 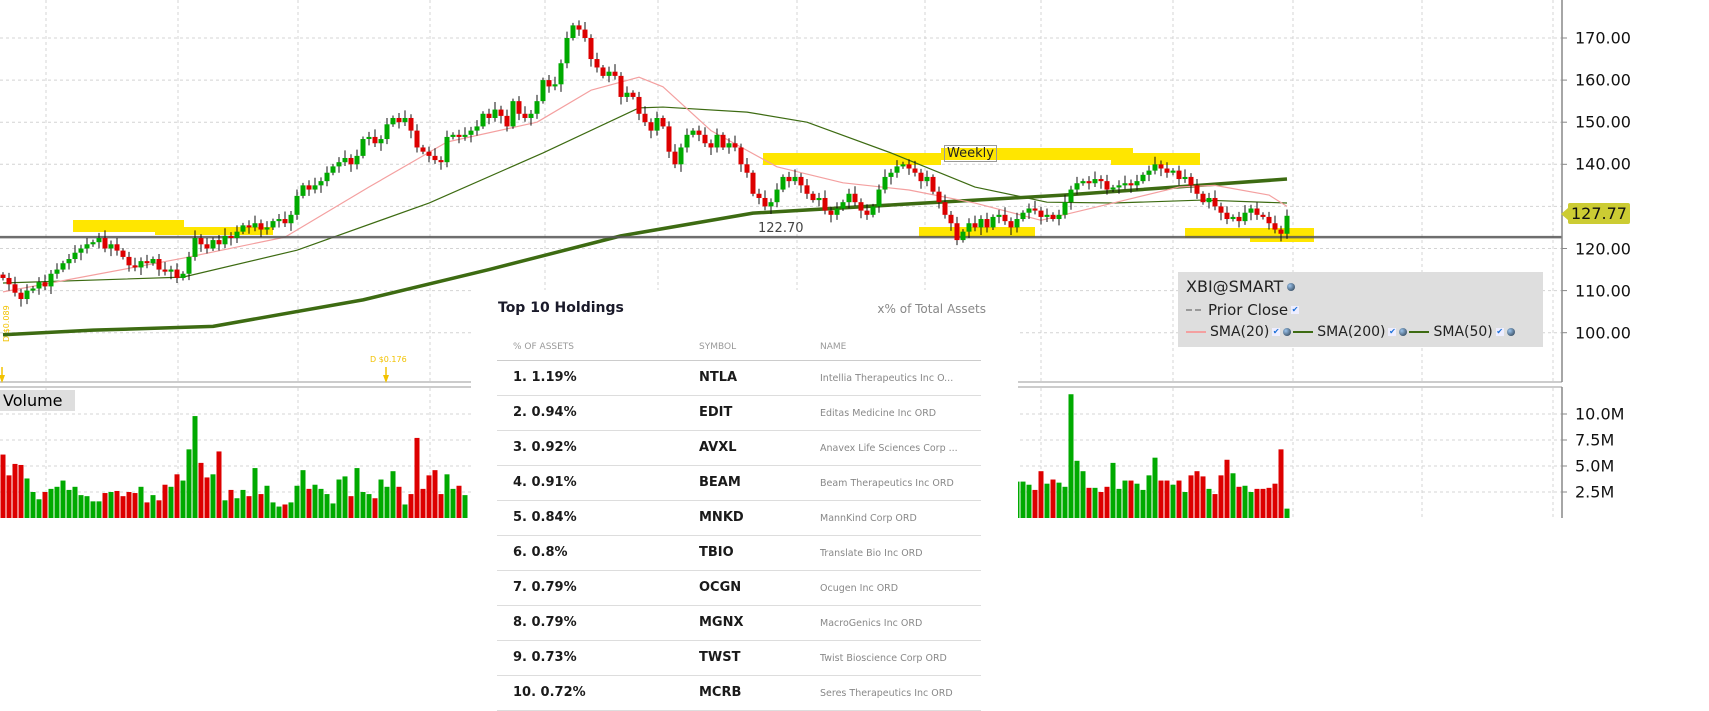 What do you see at coordinates (721, 622) in the screenshot?
I see `holding-symbol: MGNX` at bounding box center [721, 622].